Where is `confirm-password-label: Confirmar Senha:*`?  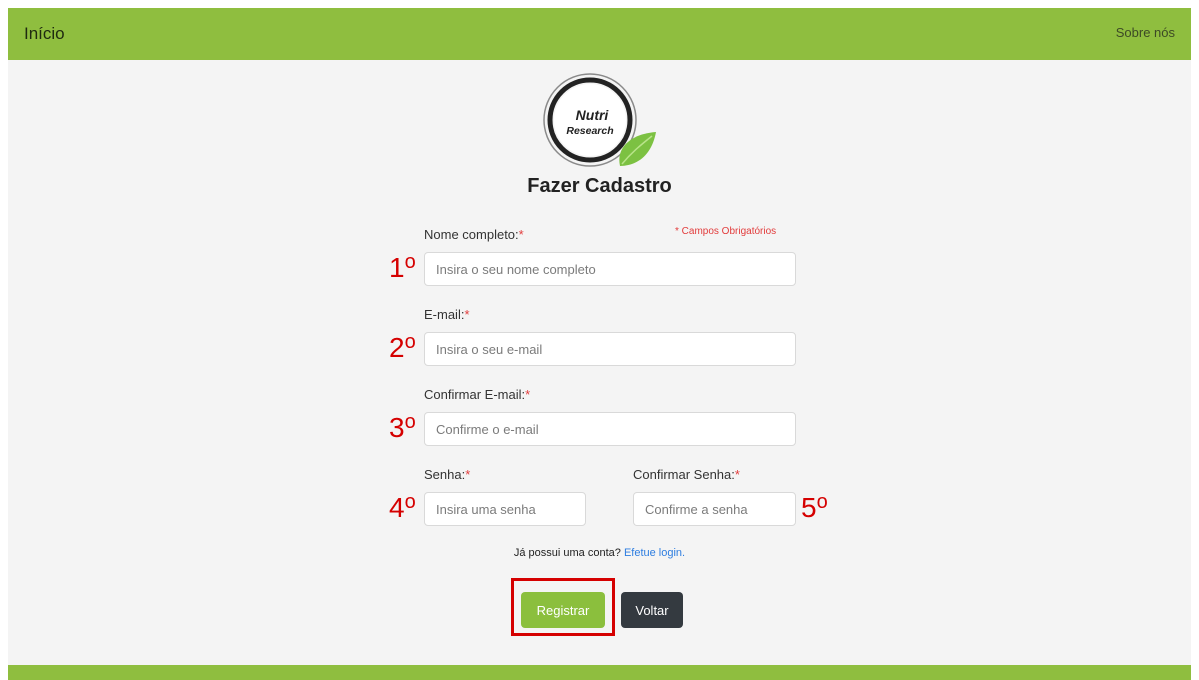 confirm-password-label: Confirmar Senha:* is located at coordinates (686, 474).